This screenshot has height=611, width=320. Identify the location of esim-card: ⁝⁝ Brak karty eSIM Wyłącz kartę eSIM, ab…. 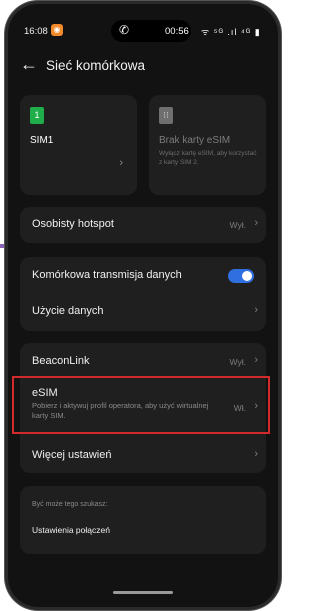
(207, 145).